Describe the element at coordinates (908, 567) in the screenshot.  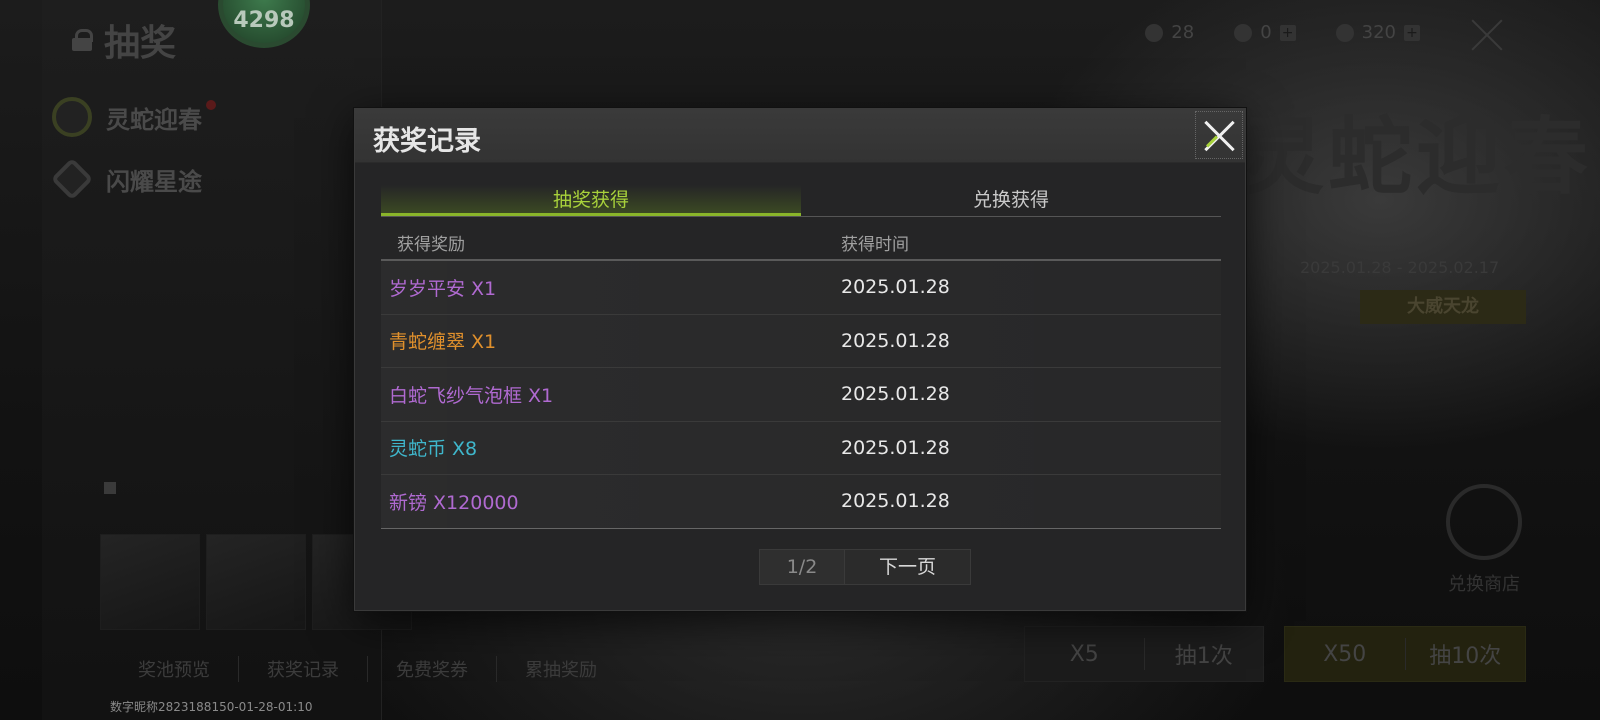
I see `next-page-button: 下一页` at that location.